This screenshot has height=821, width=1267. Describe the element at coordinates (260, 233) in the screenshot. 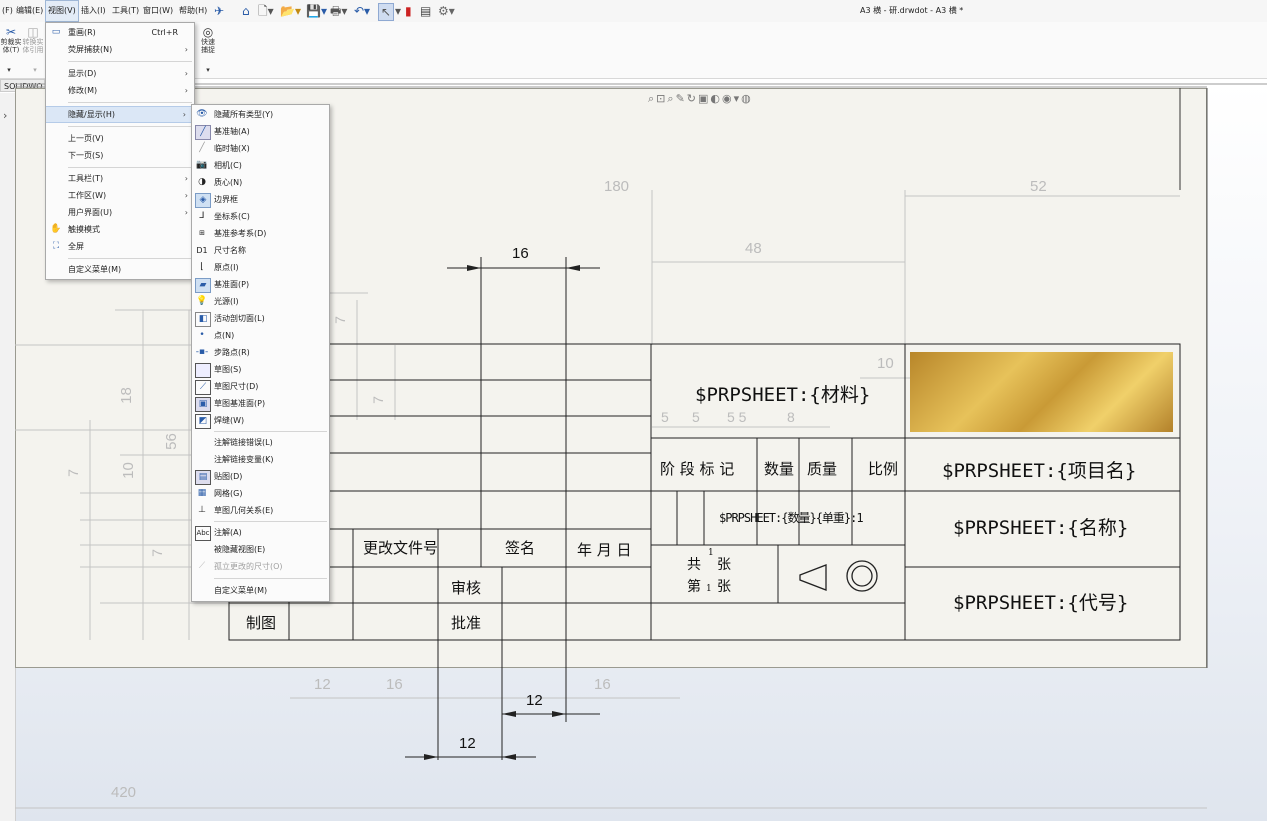

I see `submenu-item-datum-reference: ⊞ 基准参考系(D)` at that location.